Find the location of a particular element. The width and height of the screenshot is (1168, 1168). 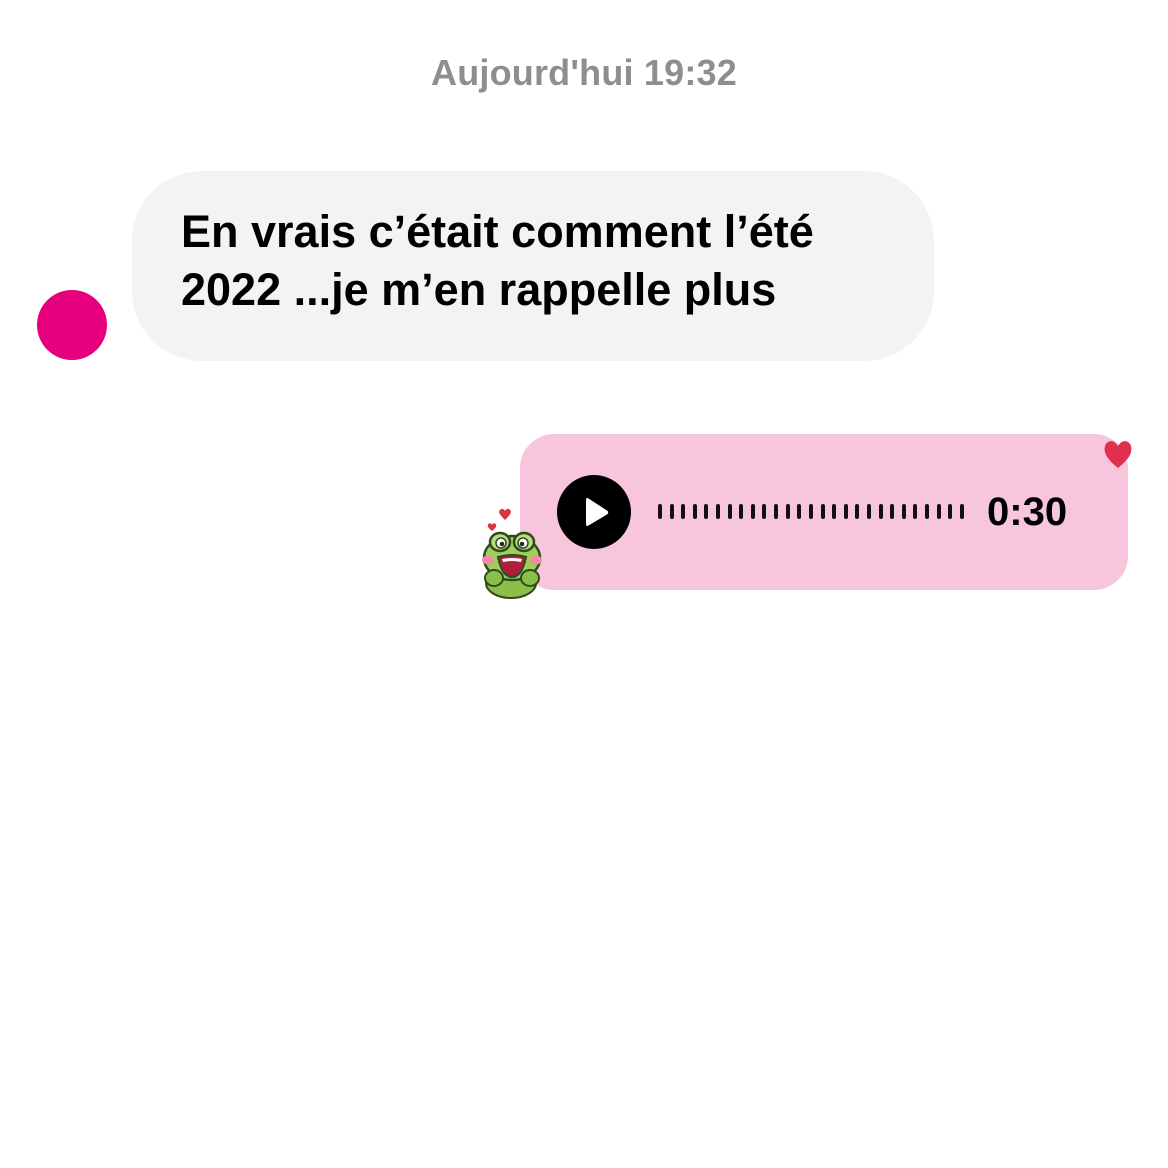

heart-icon is located at coordinates (1118, 455).